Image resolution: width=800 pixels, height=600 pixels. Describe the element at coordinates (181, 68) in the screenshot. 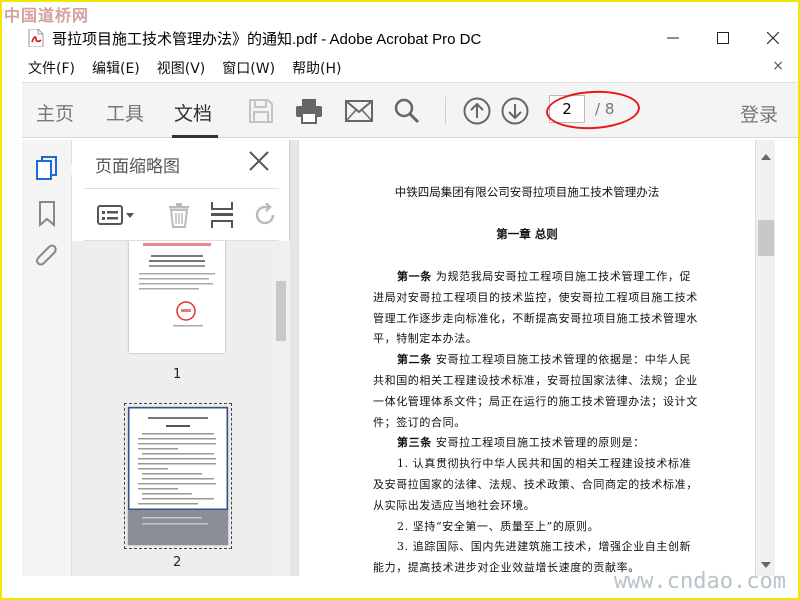

I see `menu-view: 视图(V)` at that location.